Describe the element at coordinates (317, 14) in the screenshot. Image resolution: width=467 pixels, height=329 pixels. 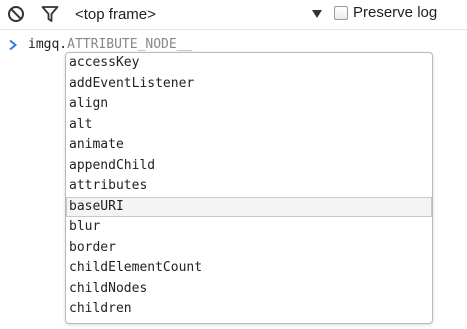
I see `dropdown-arrow-icon` at that location.